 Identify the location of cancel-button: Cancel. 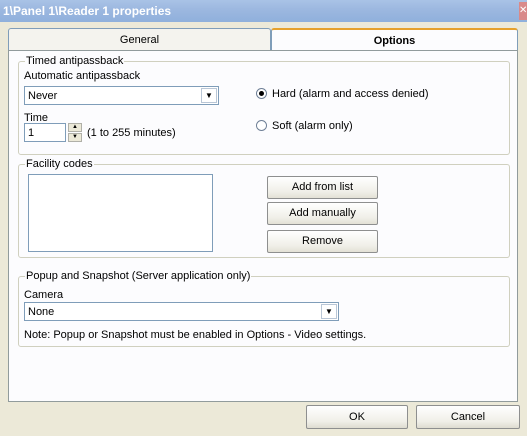
(468, 417).